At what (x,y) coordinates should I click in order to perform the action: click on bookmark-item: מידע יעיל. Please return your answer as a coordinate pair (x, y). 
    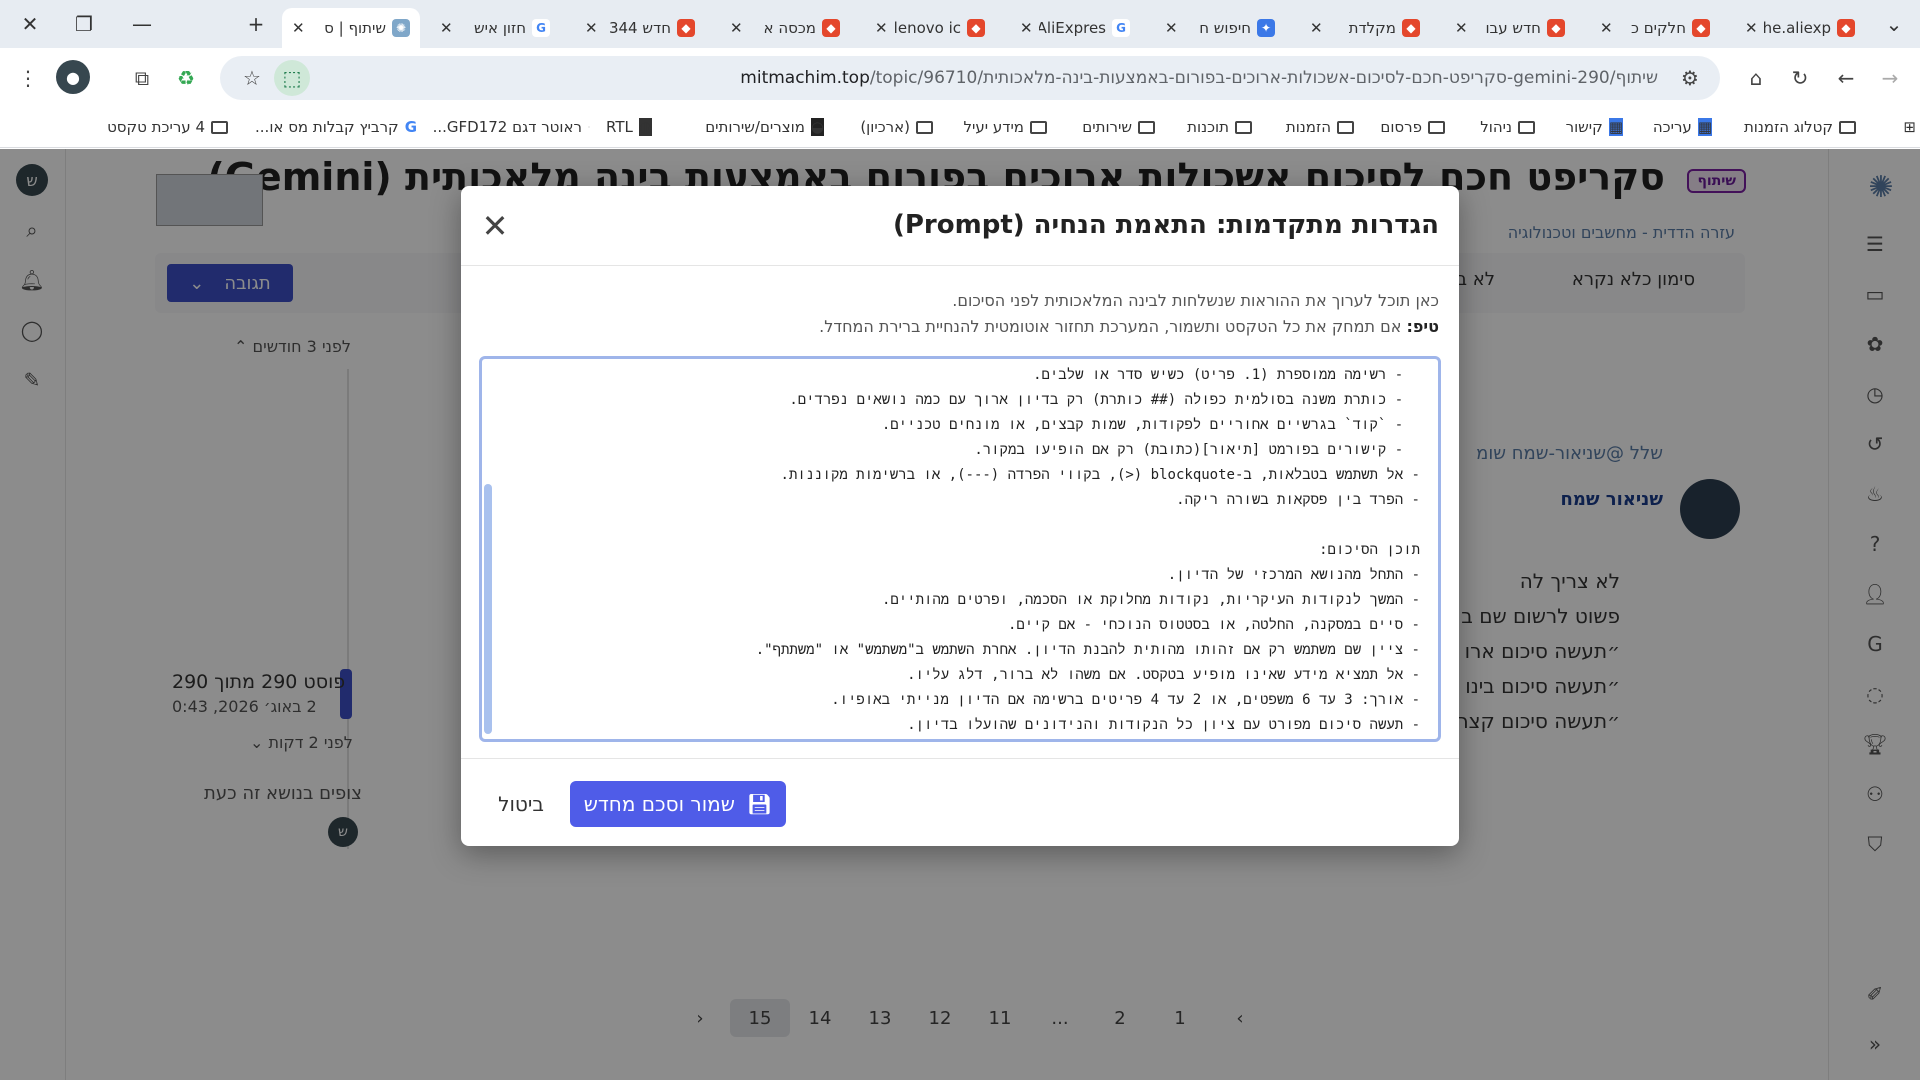
    Looking at the image, I should click on (1005, 127).